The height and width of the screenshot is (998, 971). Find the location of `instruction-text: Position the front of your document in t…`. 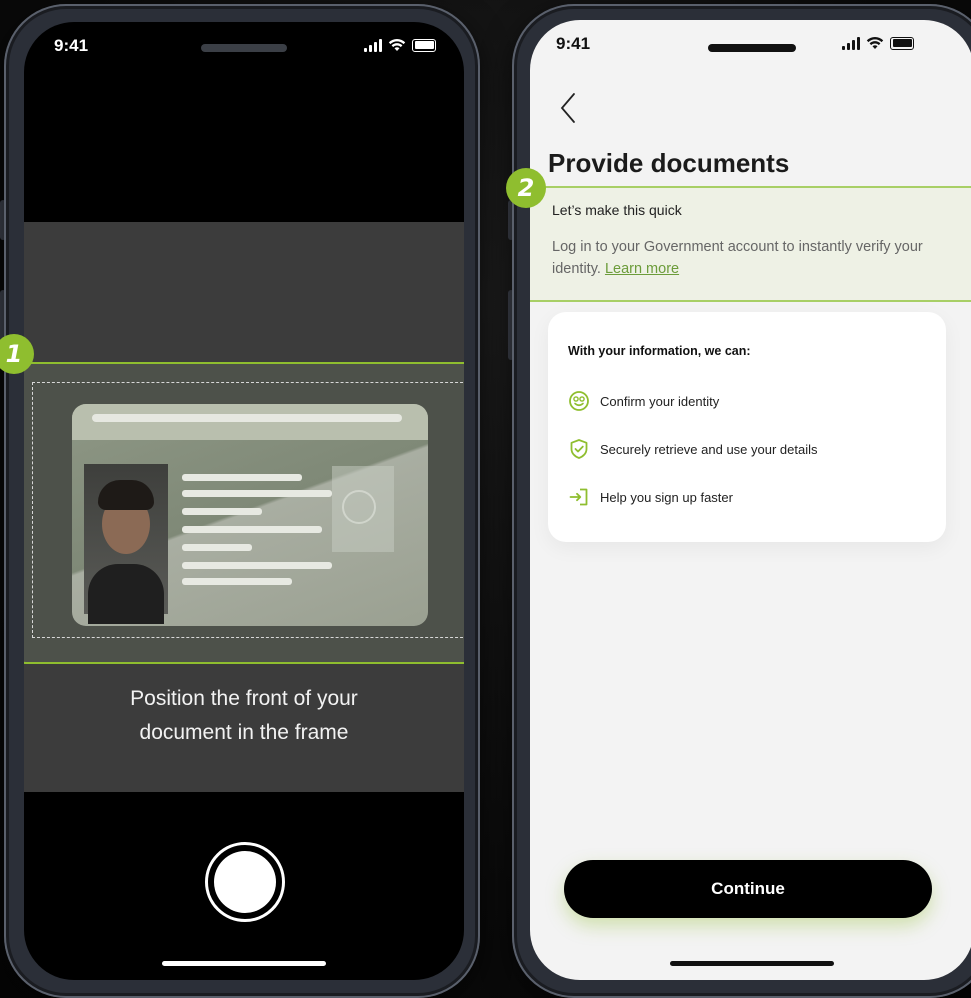

instruction-text: Position the front of your document in t… is located at coordinates (244, 716).